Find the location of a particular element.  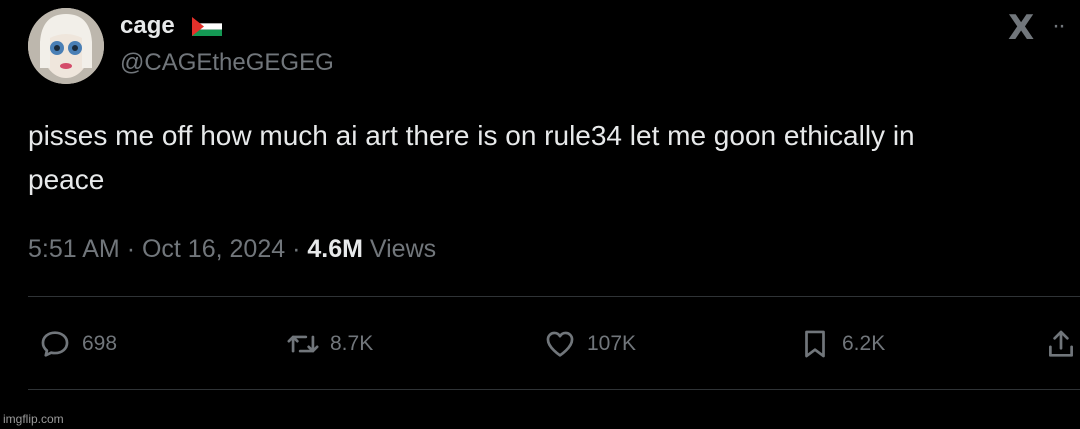

share-icon is located at coordinates (1061, 343).